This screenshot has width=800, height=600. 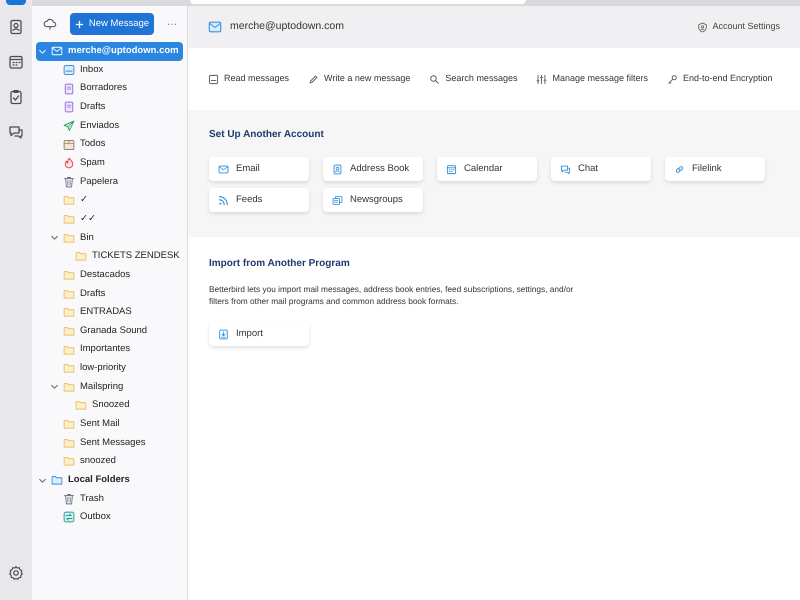 I want to click on folder-item: Destacados, so click(x=109, y=275).